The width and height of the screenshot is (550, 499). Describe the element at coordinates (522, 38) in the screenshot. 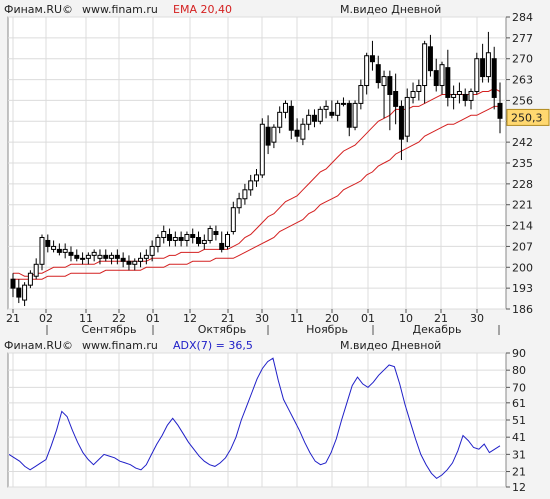

I see `price-ytick-label: 277` at that location.